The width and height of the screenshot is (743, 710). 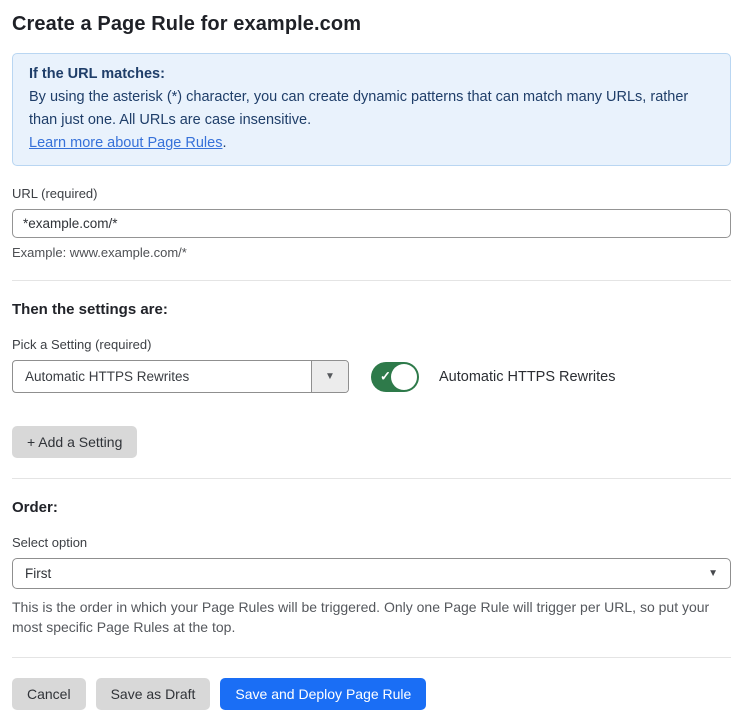 I want to click on setting-toggle: ✓, so click(x=395, y=376).